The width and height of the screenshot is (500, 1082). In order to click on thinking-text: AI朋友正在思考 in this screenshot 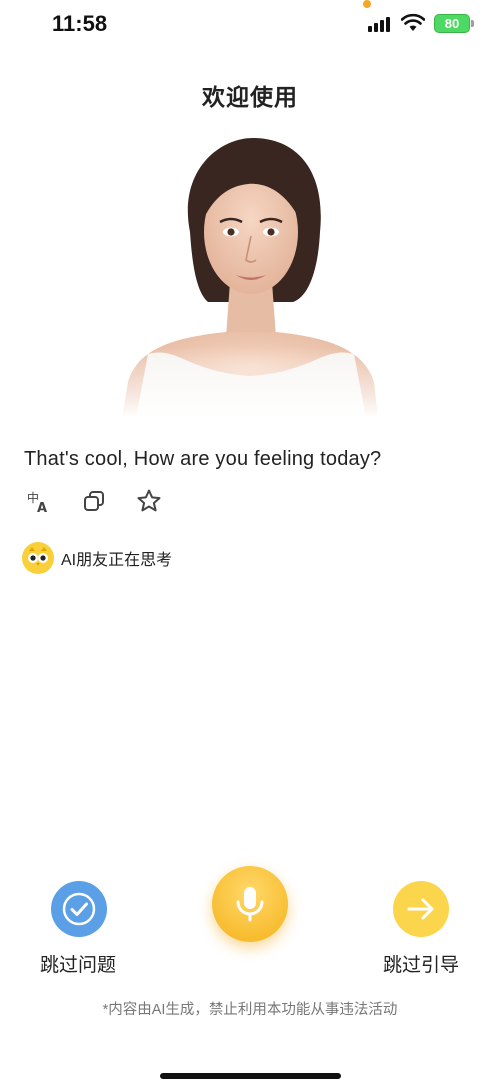, I will do `click(117, 560)`.